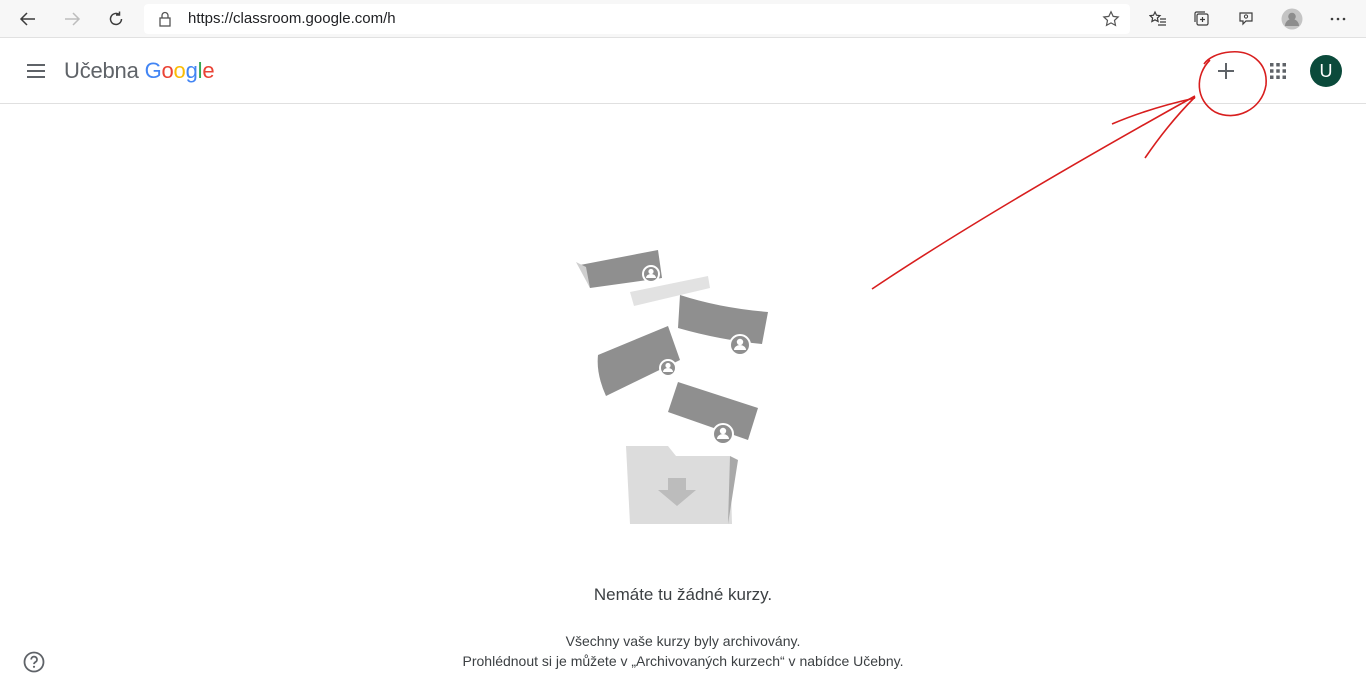  I want to click on reload-button, so click(116, 19).